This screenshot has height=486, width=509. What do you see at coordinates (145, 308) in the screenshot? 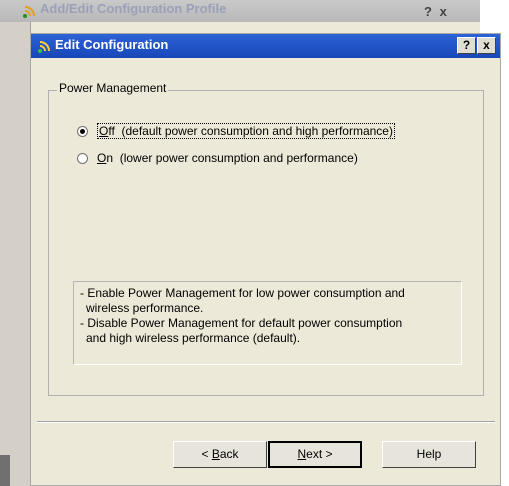
I see `info-line: wireless performance.` at bounding box center [145, 308].